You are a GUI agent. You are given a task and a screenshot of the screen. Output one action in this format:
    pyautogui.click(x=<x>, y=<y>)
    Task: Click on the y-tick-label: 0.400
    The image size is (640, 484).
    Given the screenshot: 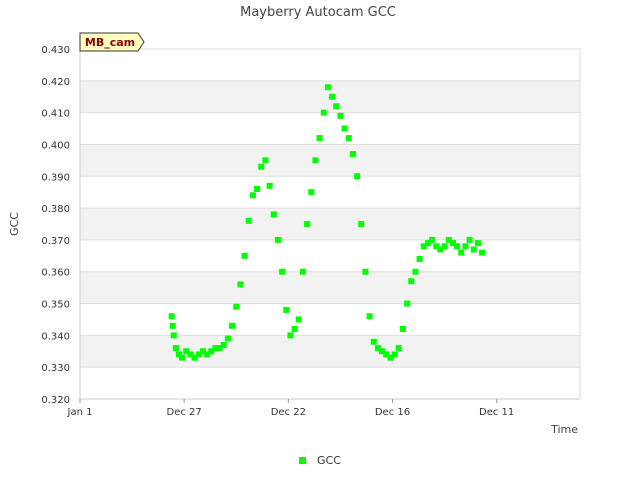 What is the action you would take?
    pyautogui.click(x=55, y=145)
    